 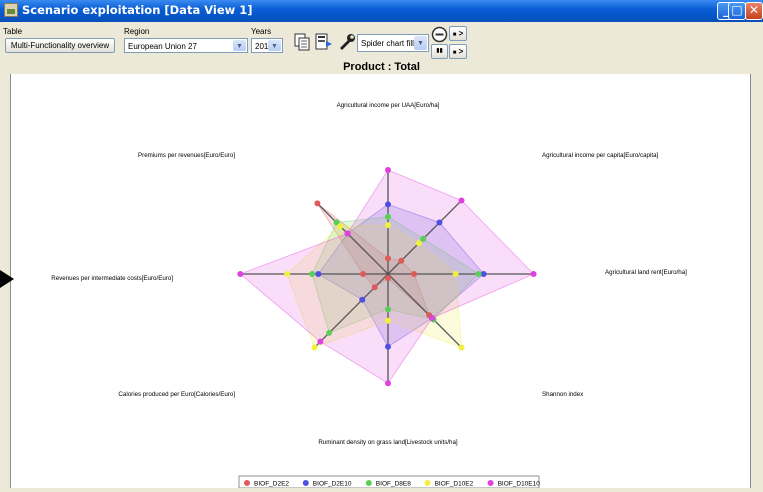 What do you see at coordinates (754, 11) in the screenshot?
I see `close-button: ✕` at bounding box center [754, 11].